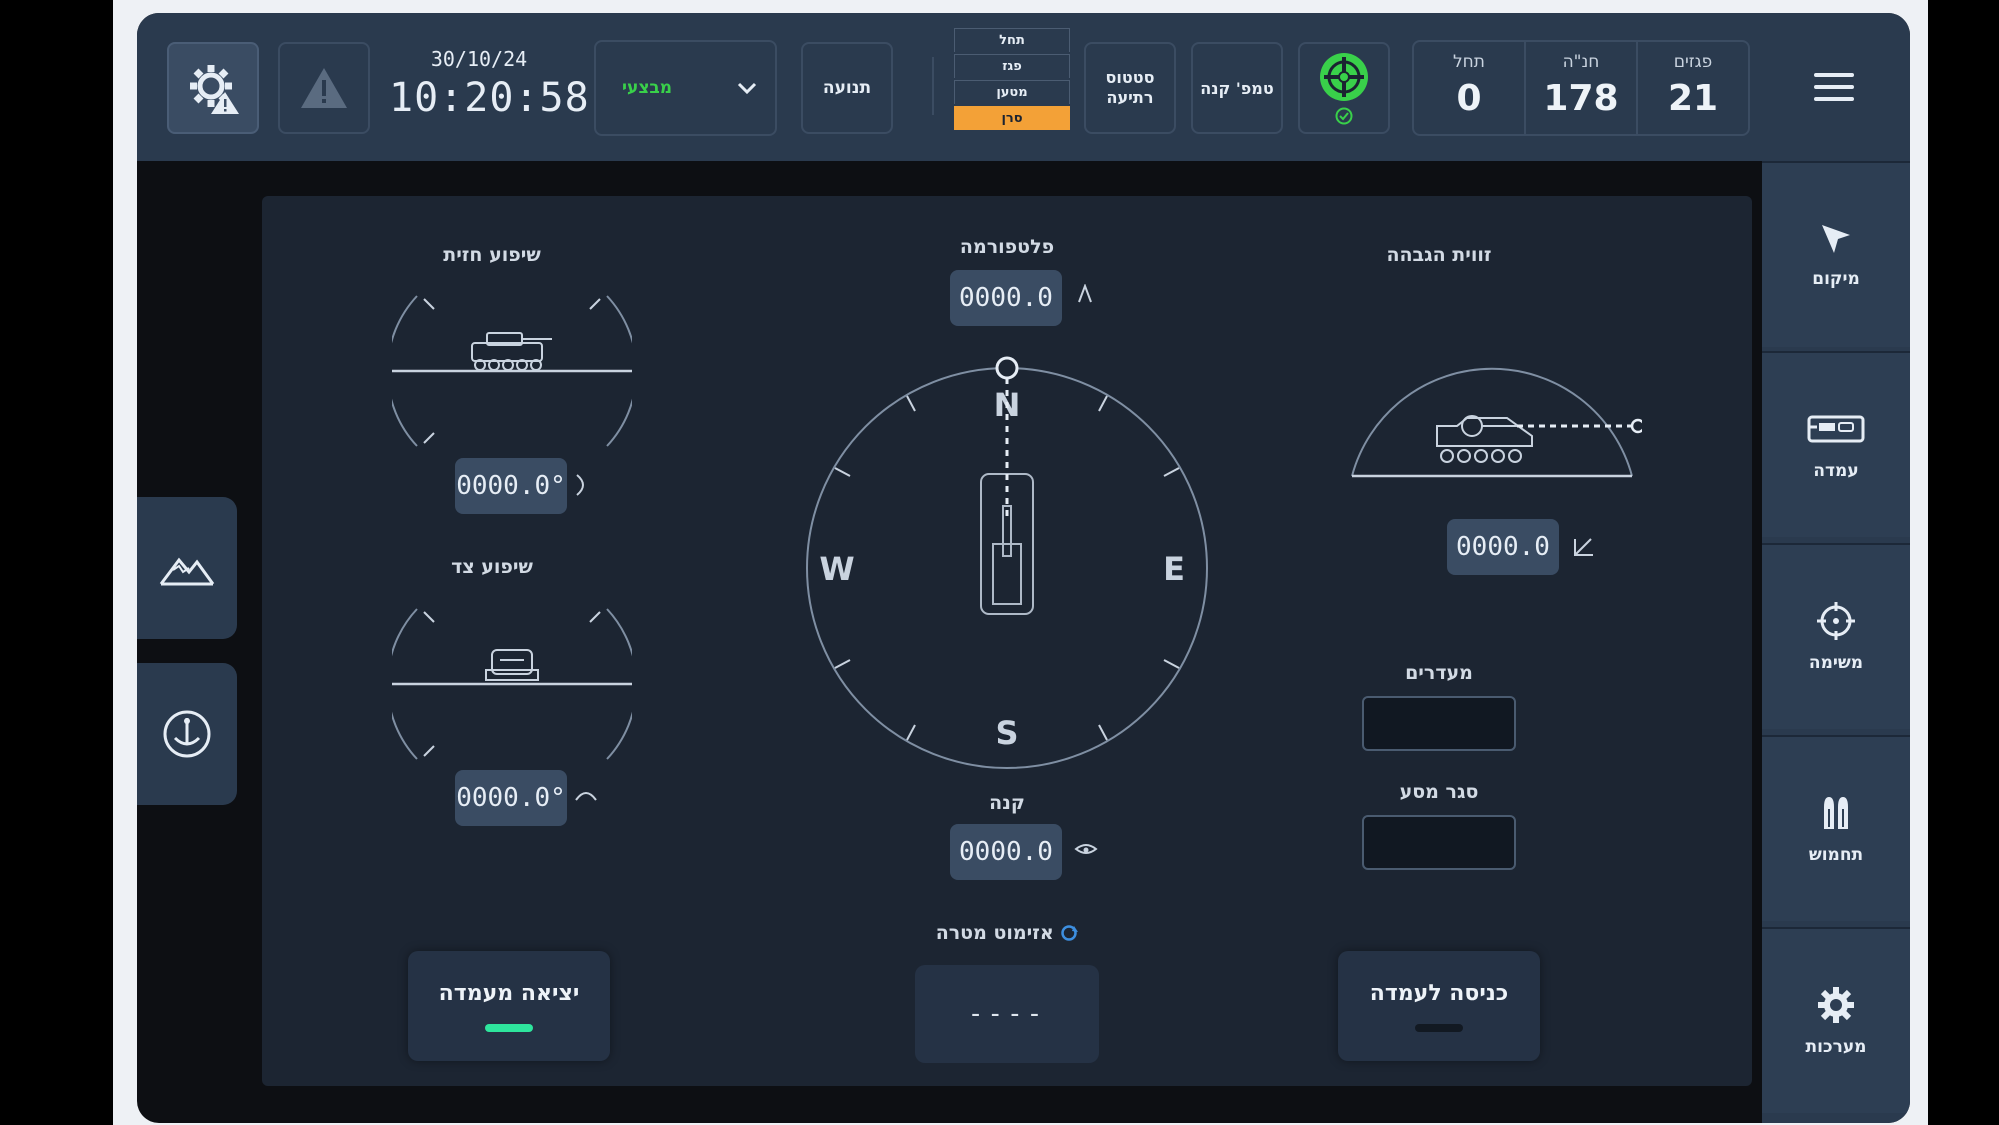 This screenshot has height=1125, width=1999. I want to click on elevation-angle-icon, so click(1583, 547).